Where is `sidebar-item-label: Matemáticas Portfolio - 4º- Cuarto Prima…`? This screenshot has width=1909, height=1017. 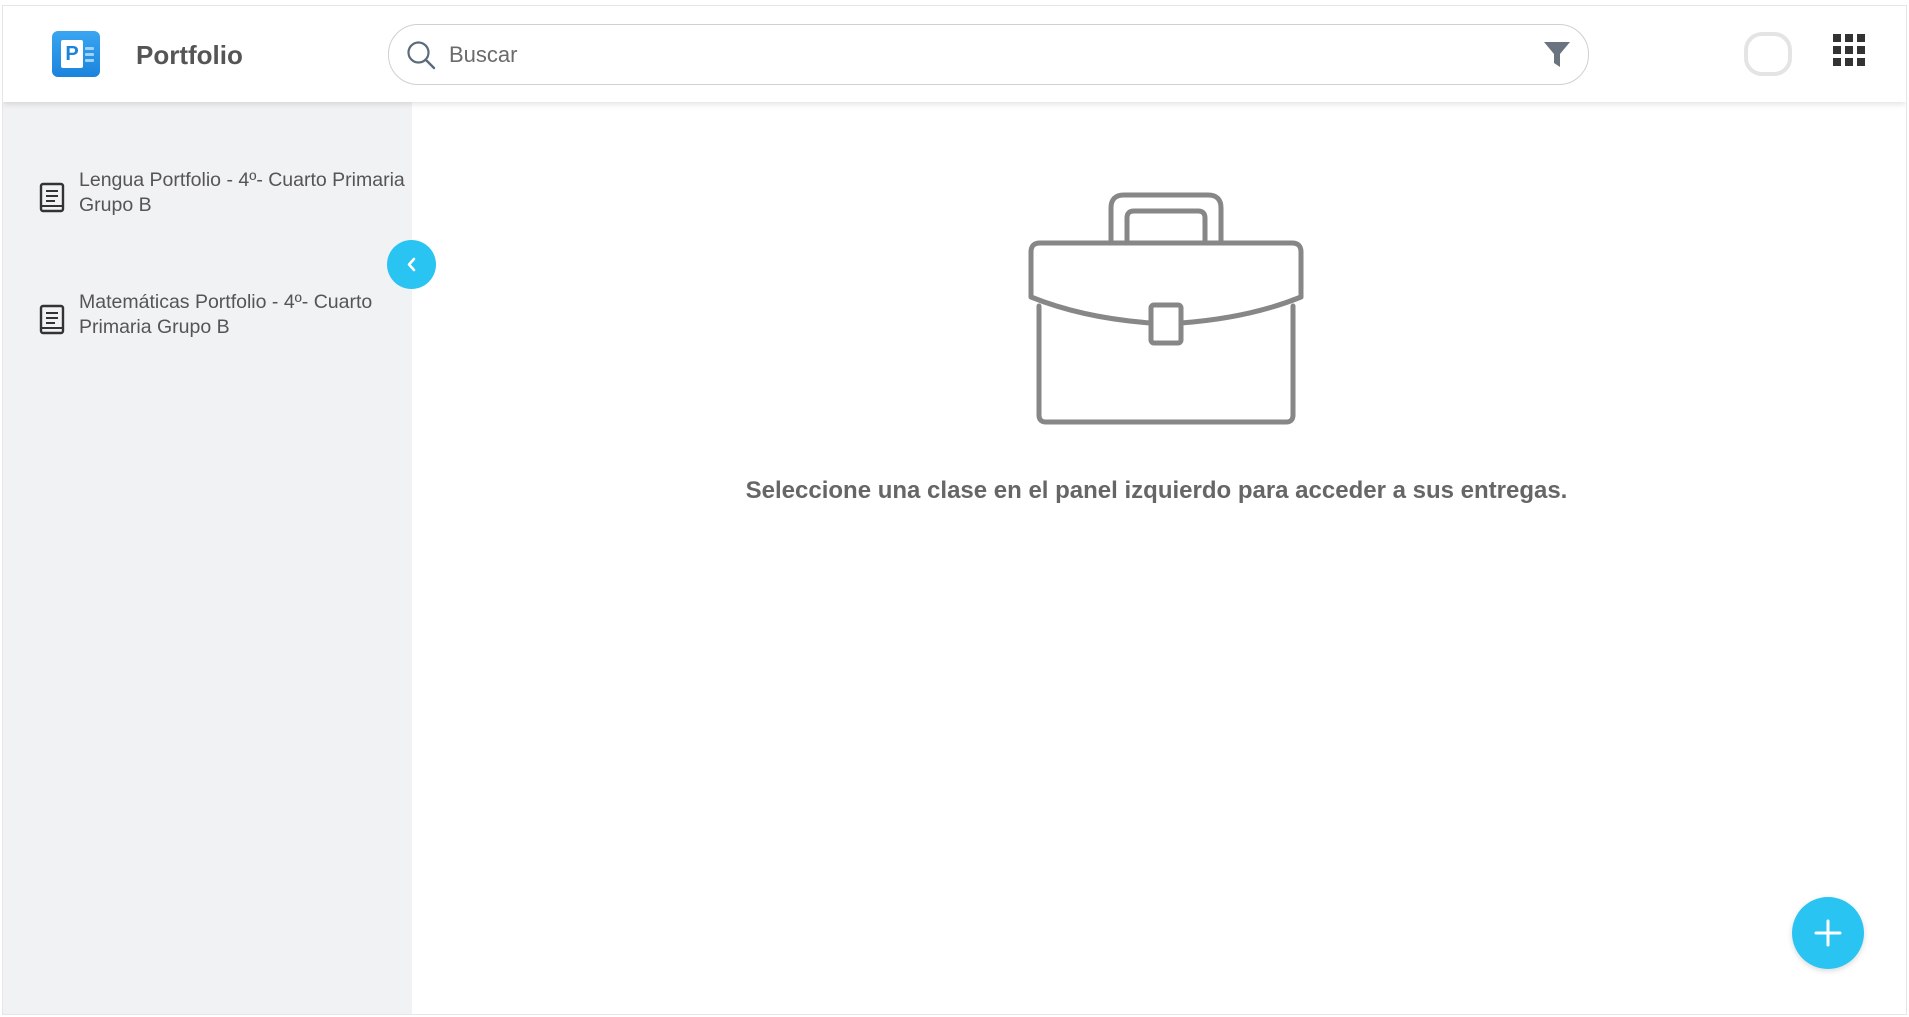
sidebar-item-label: Matemáticas Portfolio - 4º- Cuarto Prima… is located at coordinates (226, 314).